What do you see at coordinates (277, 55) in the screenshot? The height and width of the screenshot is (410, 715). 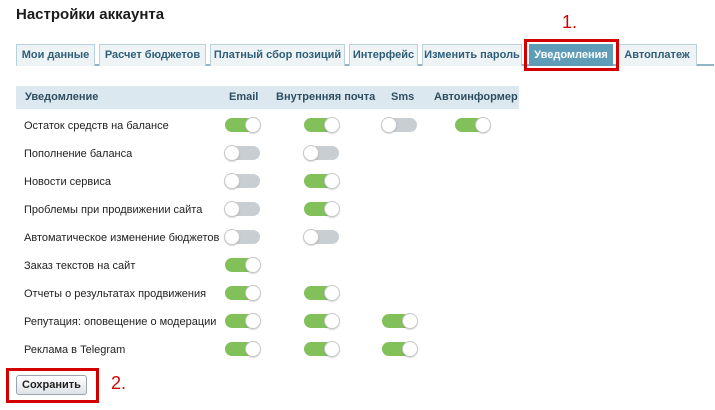 I see `tab-paid-positions: Платный сбор позиций` at bounding box center [277, 55].